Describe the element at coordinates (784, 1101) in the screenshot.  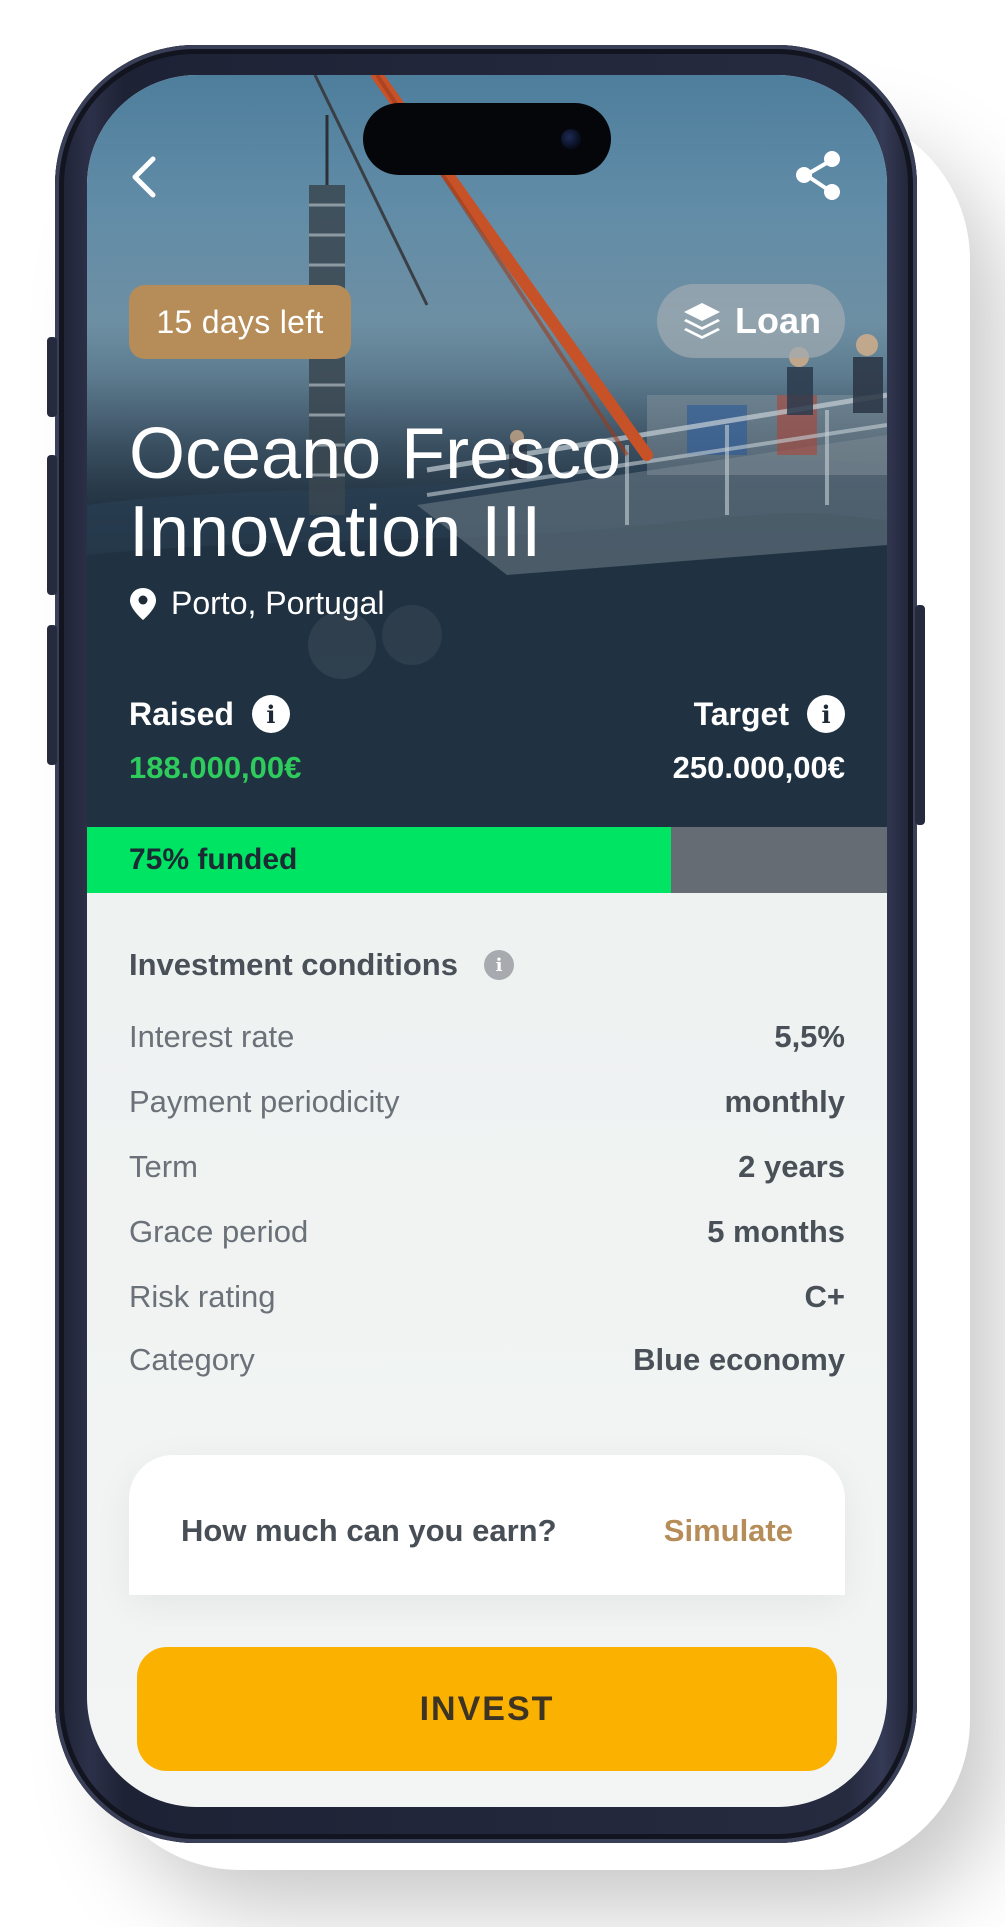
I see `condition-value: monthly` at that location.